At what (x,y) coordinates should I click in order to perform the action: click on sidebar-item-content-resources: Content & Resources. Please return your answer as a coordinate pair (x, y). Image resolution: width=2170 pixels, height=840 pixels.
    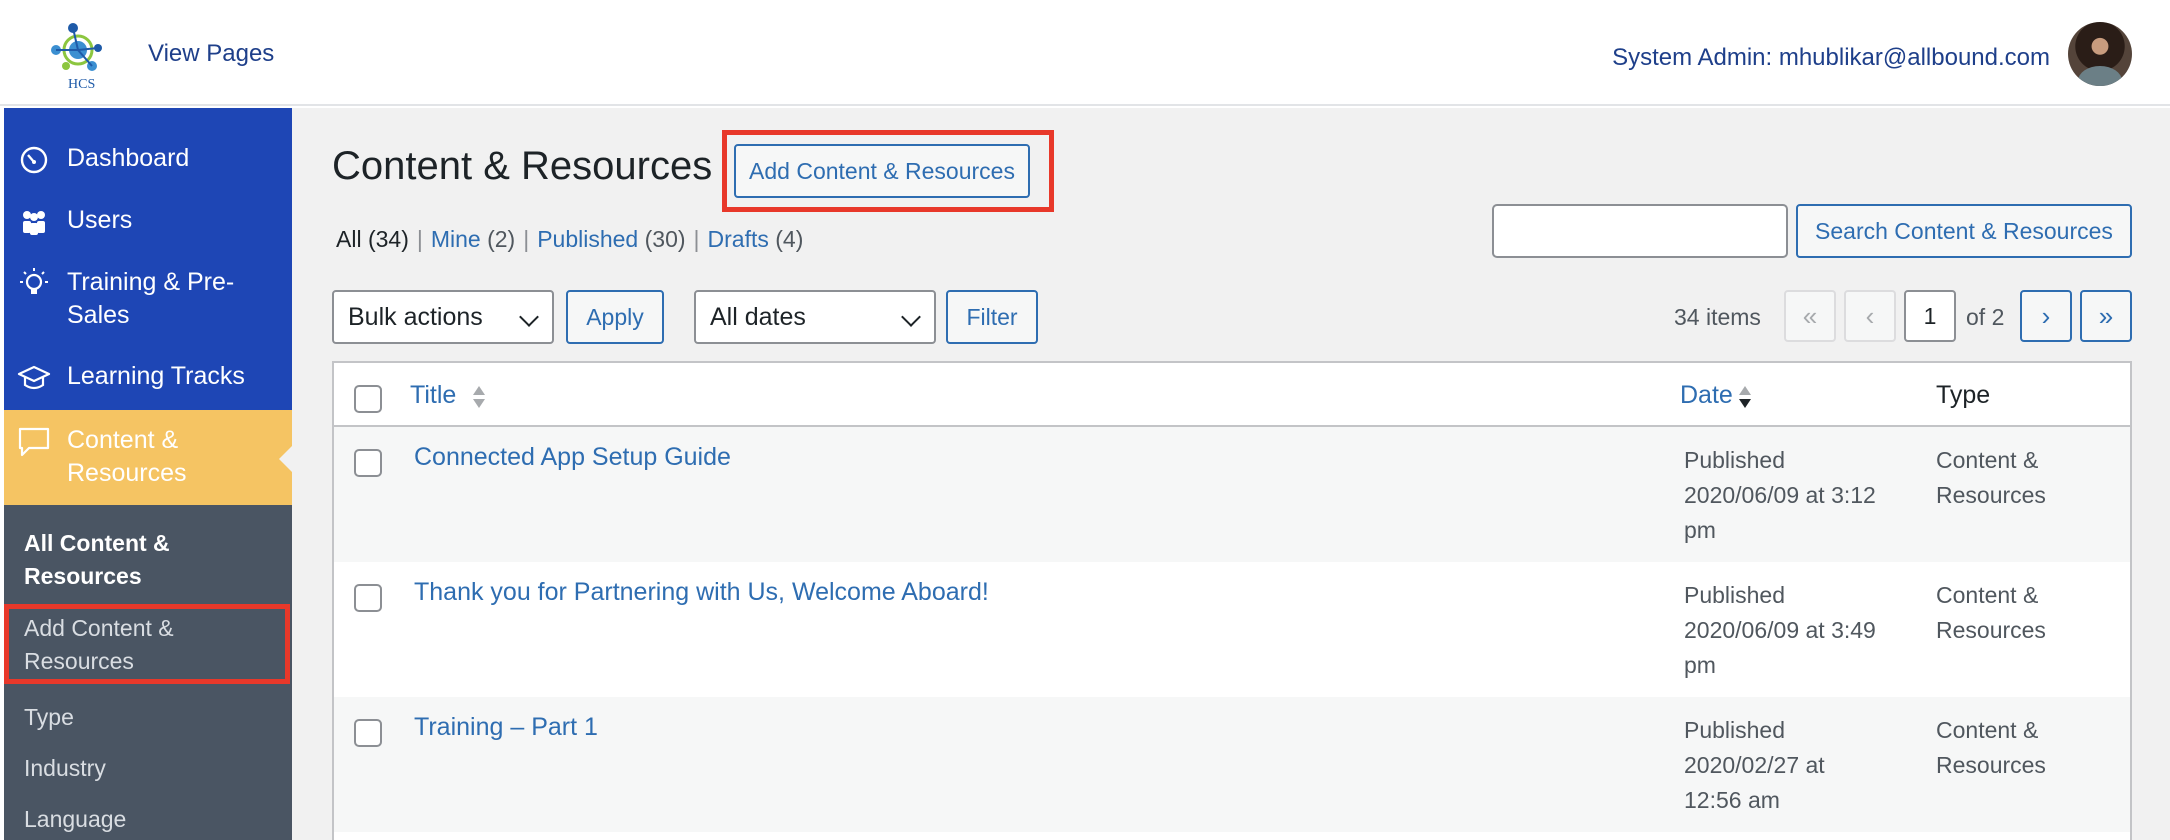
    Looking at the image, I should click on (148, 458).